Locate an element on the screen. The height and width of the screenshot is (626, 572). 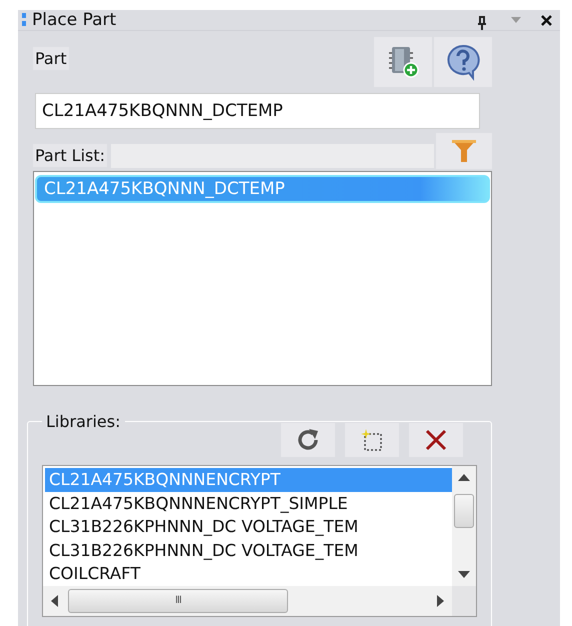
scroll-right-icon is located at coordinates (440, 600).